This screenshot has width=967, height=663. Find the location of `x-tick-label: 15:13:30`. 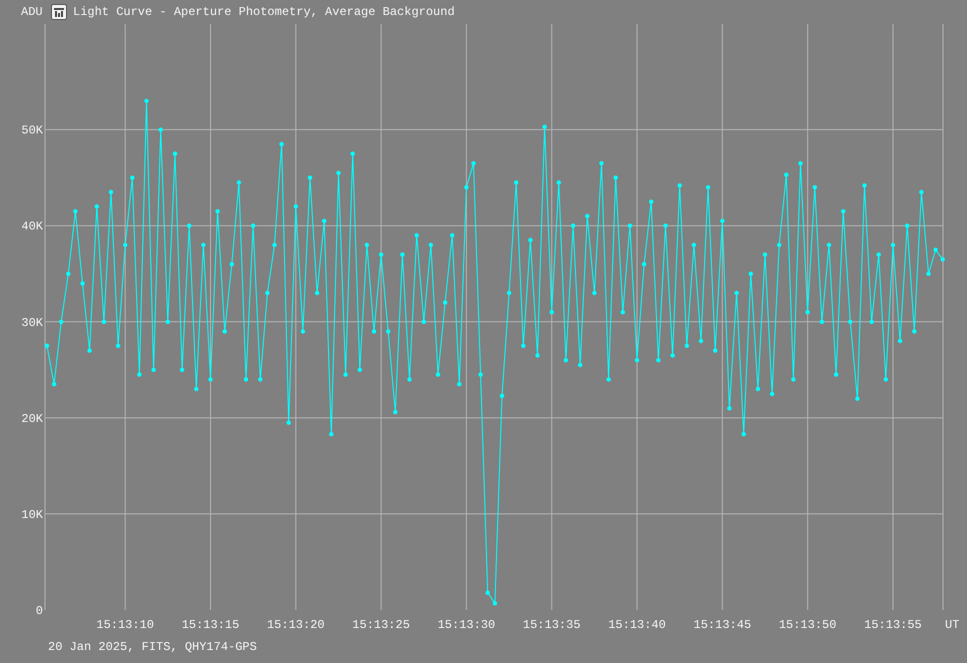

x-tick-label: 15:13:30 is located at coordinates (467, 625).